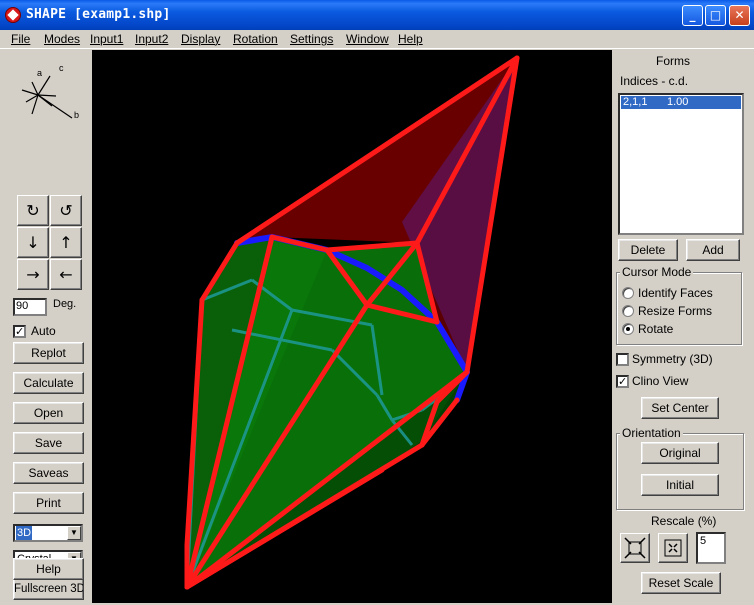 The image size is (754, 605). What do you see at coordinates (660, 381) in the screenshot?
I see `clino-view-label: Clino View` at bounding box center [660, 381].